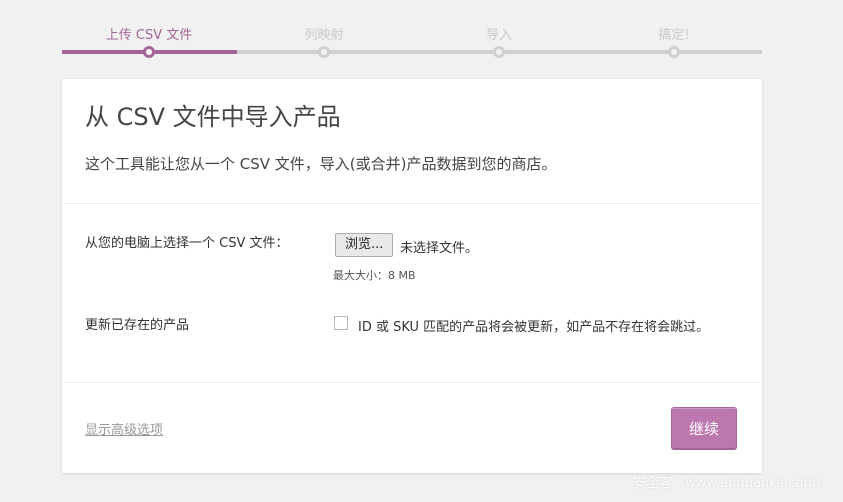 This screenshot has height=502, width=843. Describe the element at coordinates (704, 428) in the screenshot. I see `continue-button: 继续` at that location.